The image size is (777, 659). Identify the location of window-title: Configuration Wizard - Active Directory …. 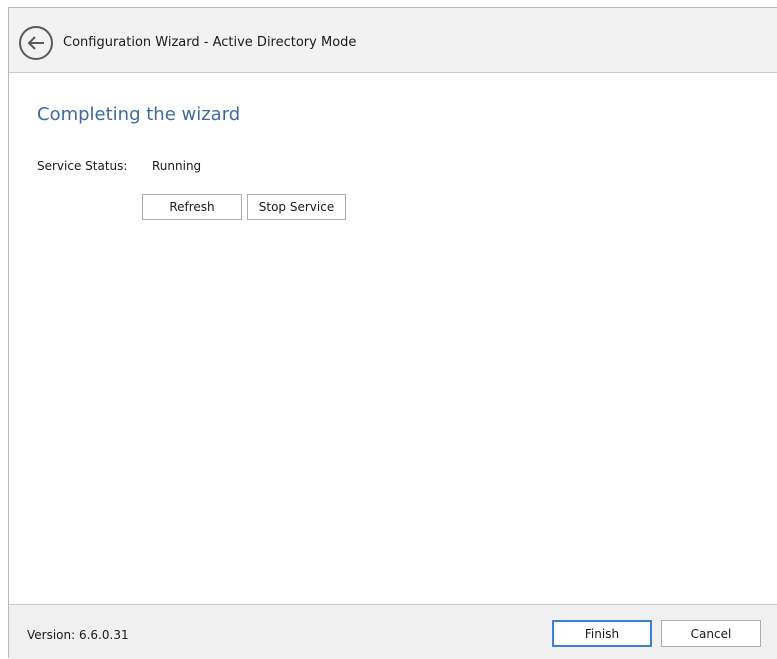
(210, 42).